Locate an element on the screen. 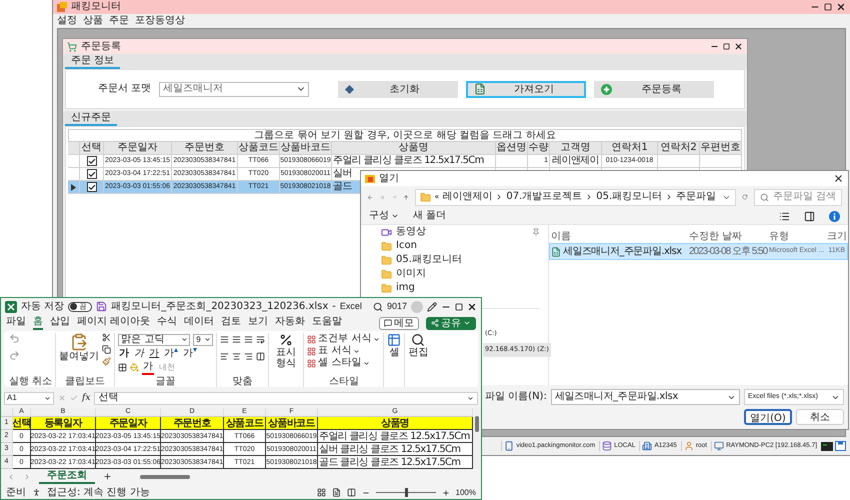  sheet-cell: 등록일자 is located at coordinates (63, 423).